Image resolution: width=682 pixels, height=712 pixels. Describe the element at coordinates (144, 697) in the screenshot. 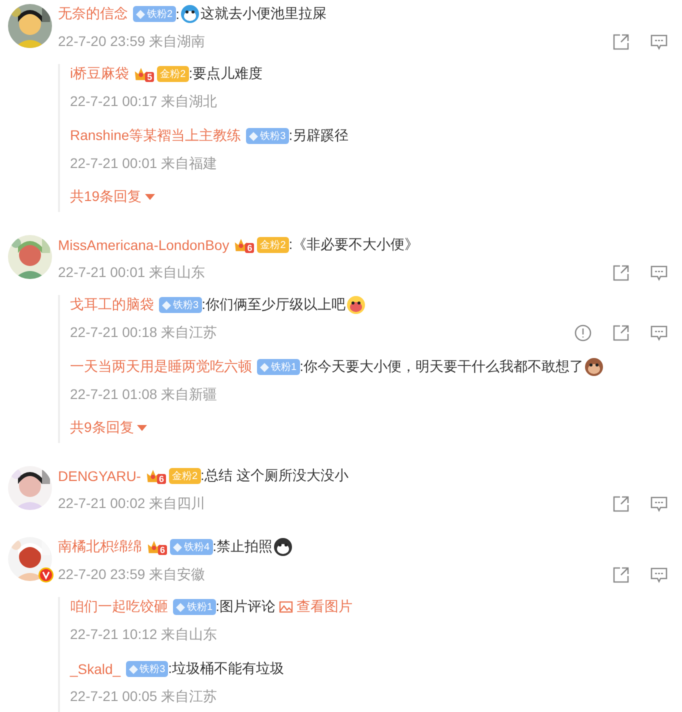

I see `timestamp: 22-7-21 00:05 来自江苏` at that location.